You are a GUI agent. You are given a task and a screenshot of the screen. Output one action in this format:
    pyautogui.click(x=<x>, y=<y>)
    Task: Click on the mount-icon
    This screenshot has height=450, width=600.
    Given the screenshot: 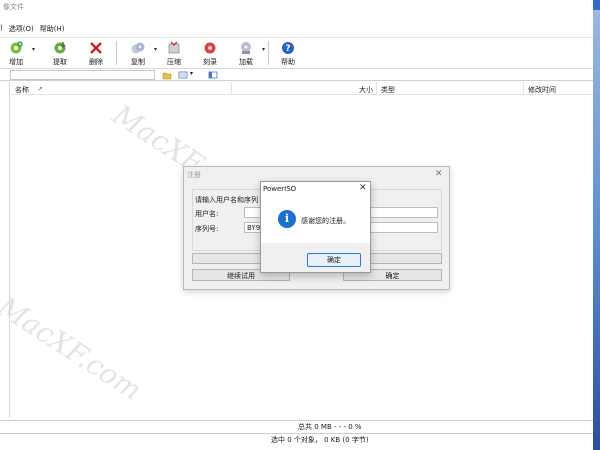 What is the action you would take?
    pyautogui.click(x=246, y=48)
    